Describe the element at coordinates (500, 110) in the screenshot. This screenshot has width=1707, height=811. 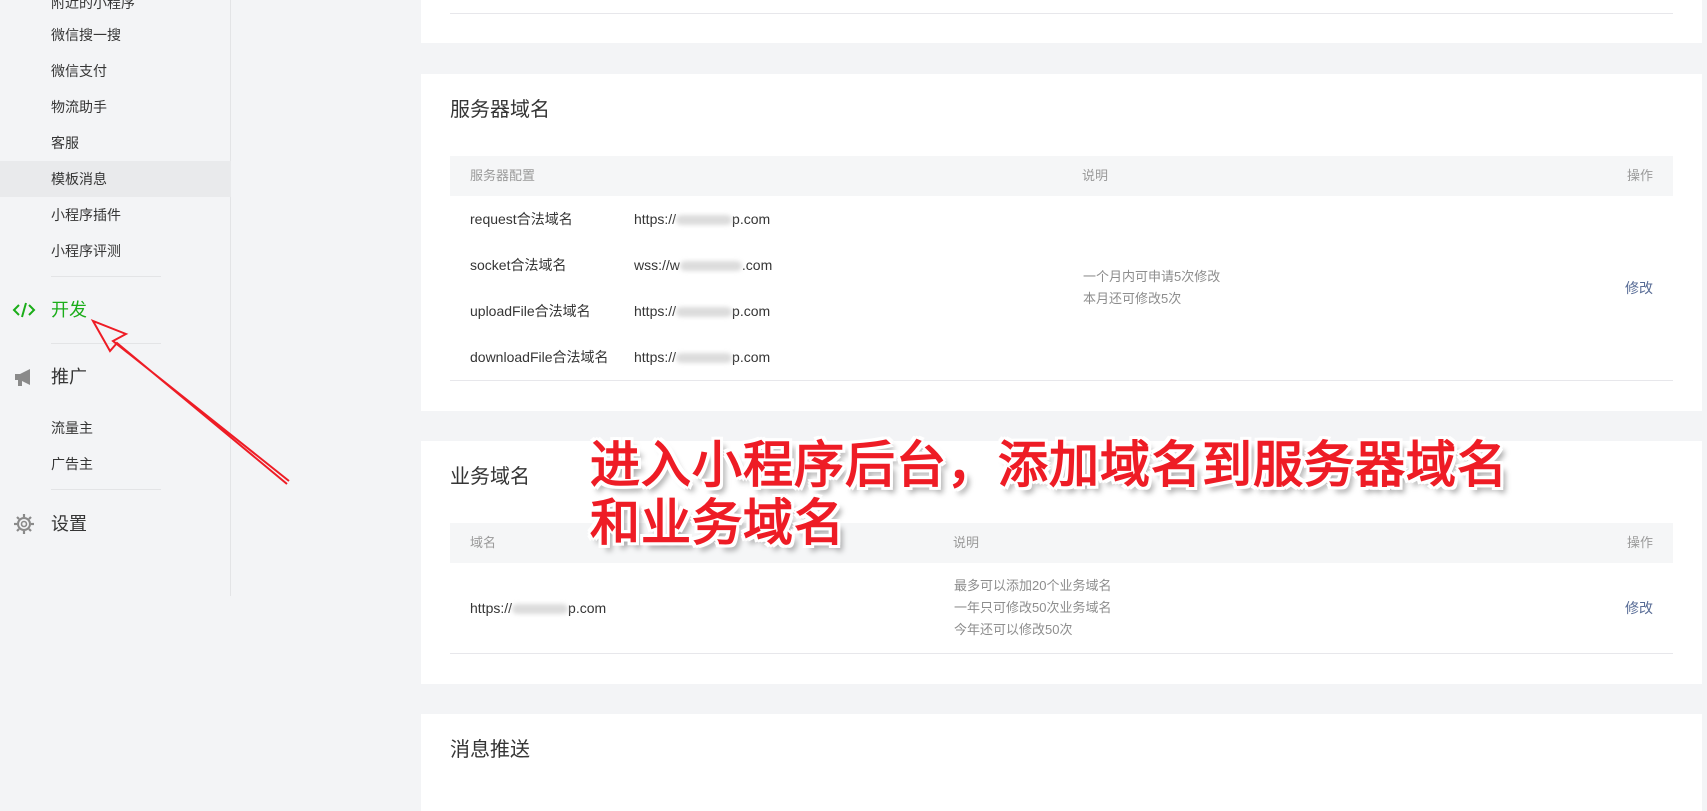
I see `server-domain-title: 服务器域名` at that location.